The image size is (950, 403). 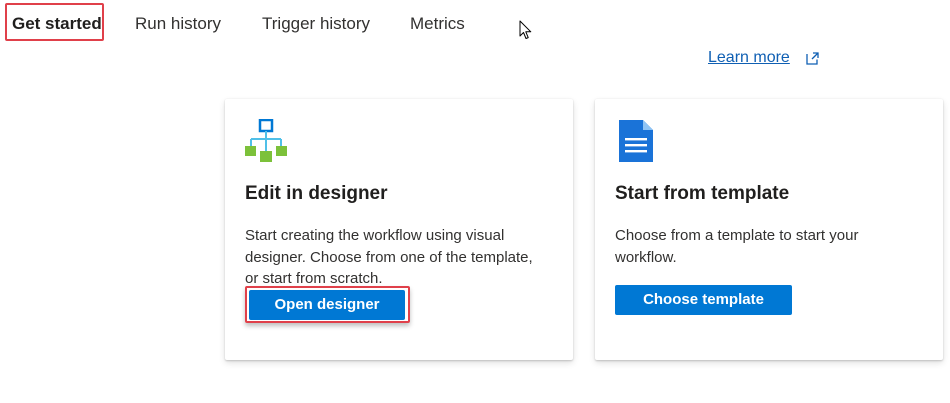 What do you see at coordinates (812, 58) in the screenshot?
I see `external-link-icon` at bounding box center [812, 58].